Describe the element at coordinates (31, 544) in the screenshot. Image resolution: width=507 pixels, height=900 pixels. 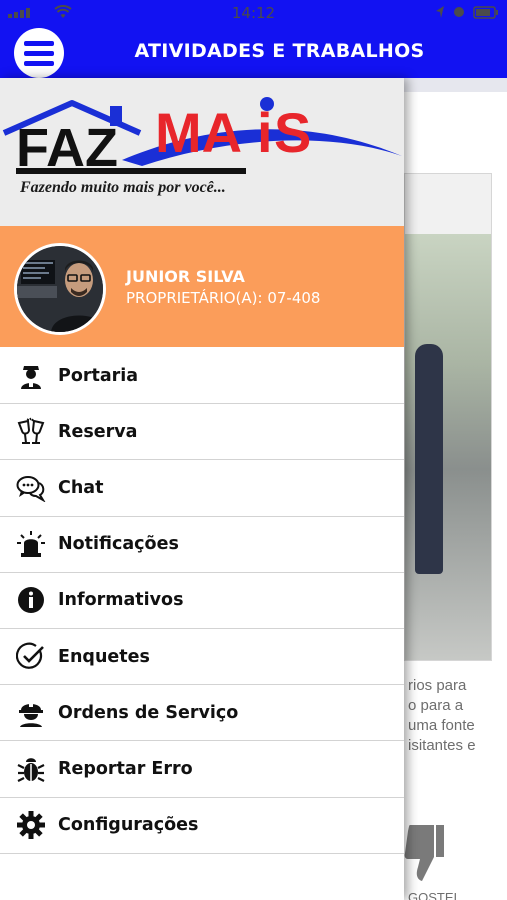
I see `siren-icon` at that location.